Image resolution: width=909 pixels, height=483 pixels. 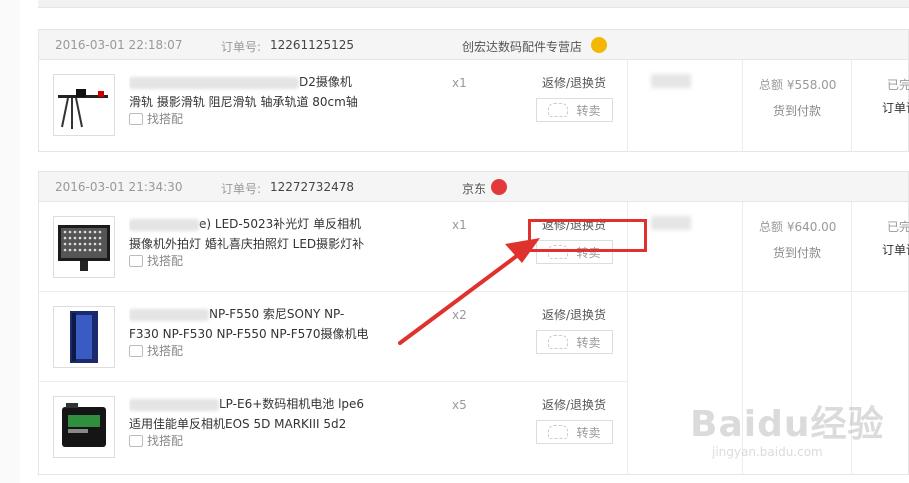 I want to click on baidu-watermark: Baidu经验 jingyan.baidu.com, so click(x=790, y=435).